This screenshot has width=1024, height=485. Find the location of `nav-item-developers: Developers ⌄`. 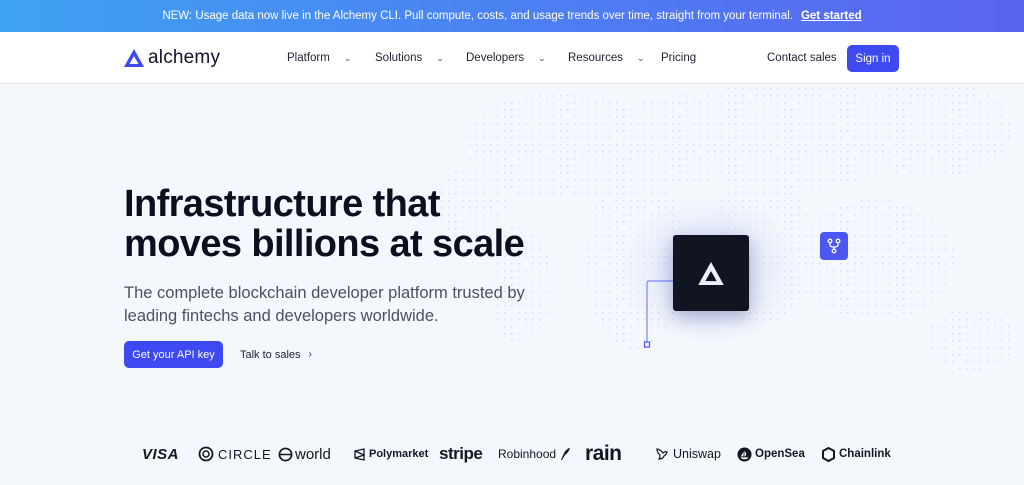

nav-item-developers: Developers ⌄ is located at coordinates (506, 58).